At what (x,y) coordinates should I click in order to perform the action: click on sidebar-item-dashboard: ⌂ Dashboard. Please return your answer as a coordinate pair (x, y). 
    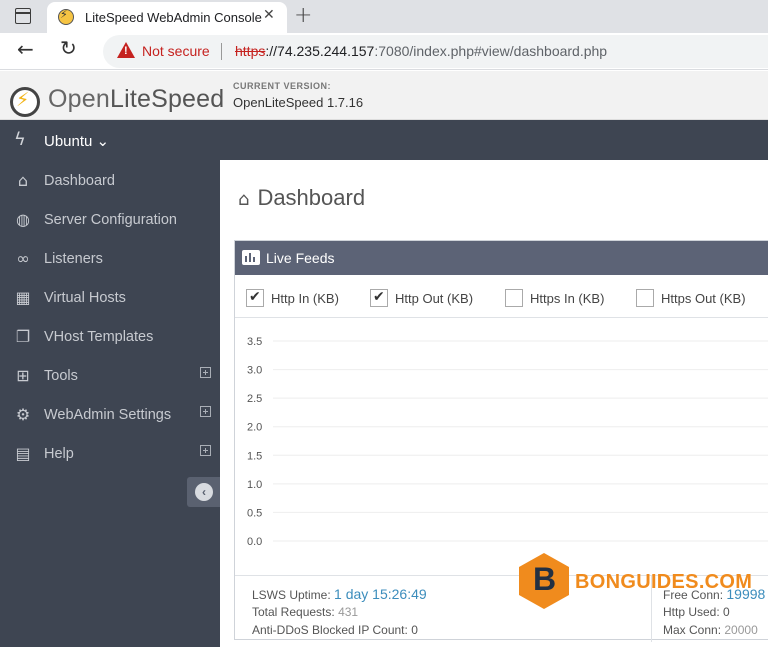
    Looking at the image, I should click on (110, 180).